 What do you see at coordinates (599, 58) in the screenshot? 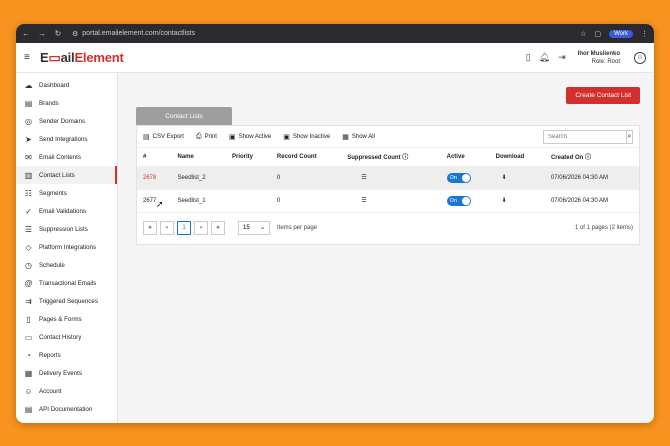
I see `user-info: Ihor Musiienko Role: Root` at bounding box center [599, 58].